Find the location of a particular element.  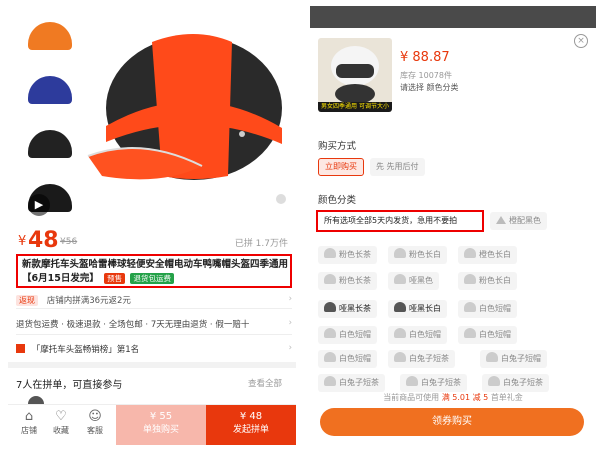

favorite-label: 收藏 is located at coordinates (61, 430).